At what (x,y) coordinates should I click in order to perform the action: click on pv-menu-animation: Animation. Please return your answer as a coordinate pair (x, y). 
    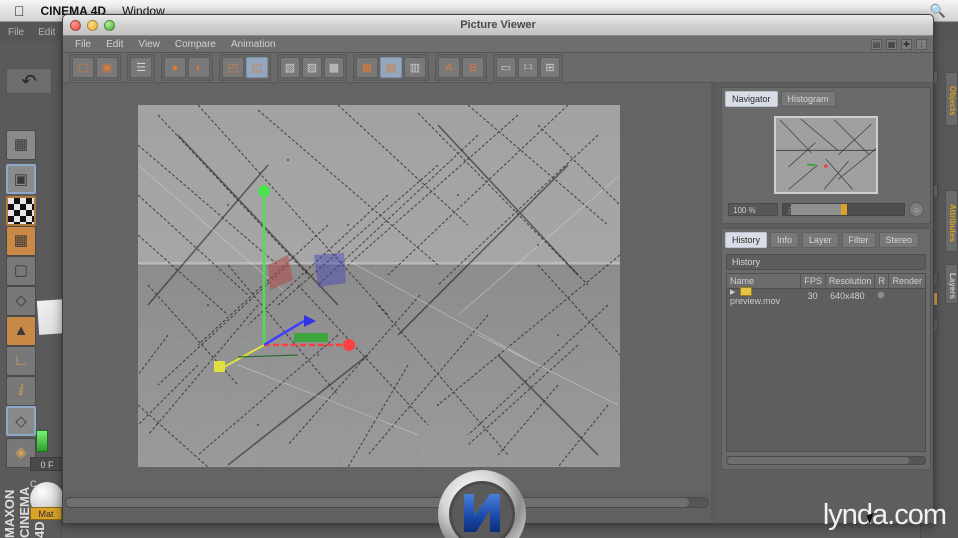
    Looking at the image, I should click on (253, 44).